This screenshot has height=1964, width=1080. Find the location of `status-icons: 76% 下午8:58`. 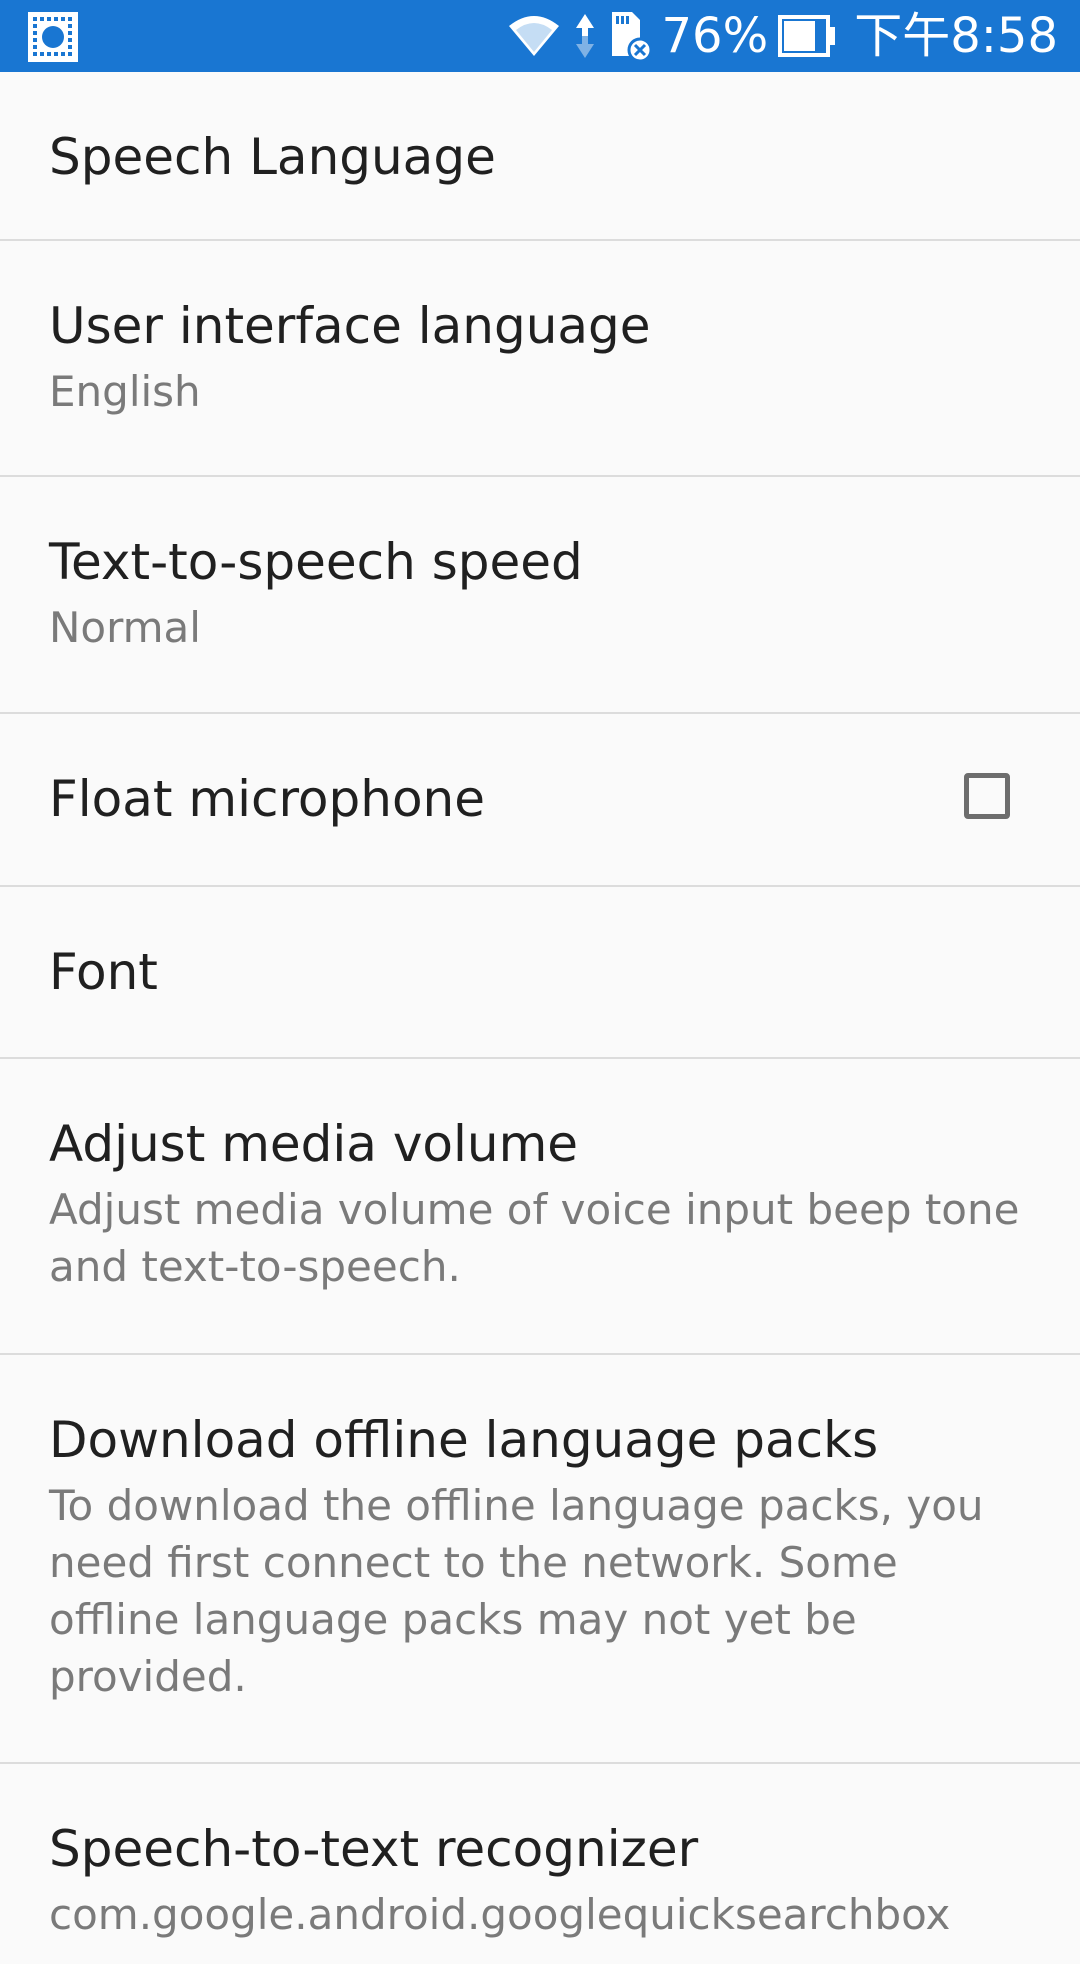

status-icons: 76% 下午8:58 is located at coordinates (781, 36).